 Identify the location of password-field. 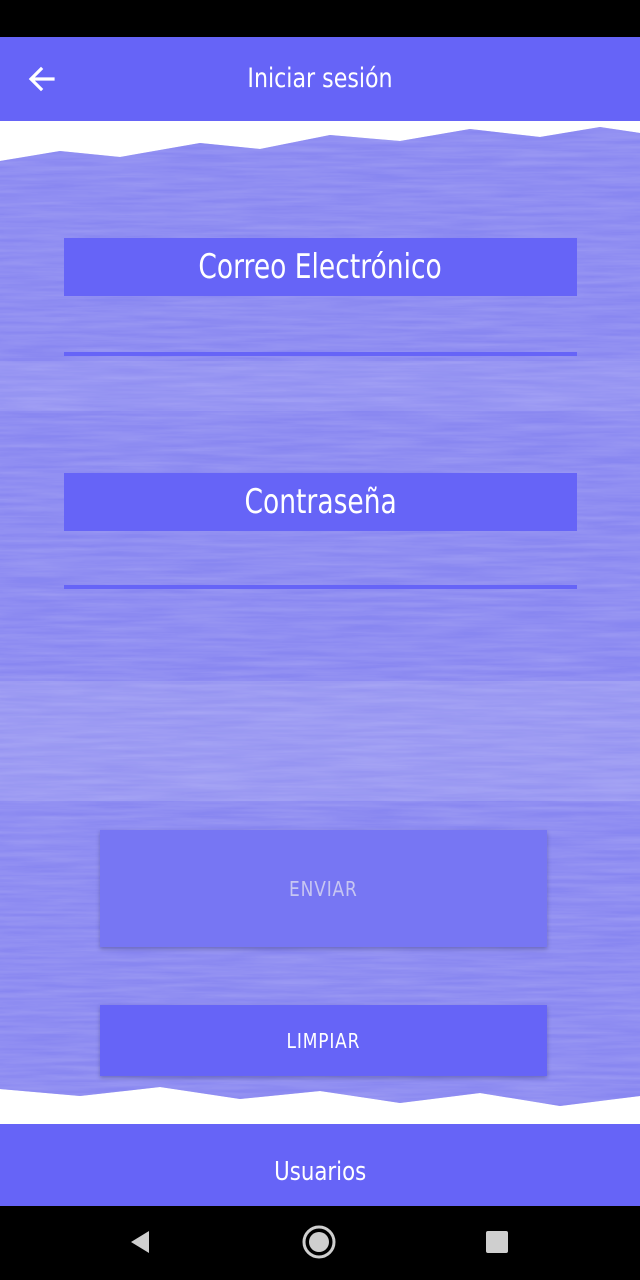
(320, 567).